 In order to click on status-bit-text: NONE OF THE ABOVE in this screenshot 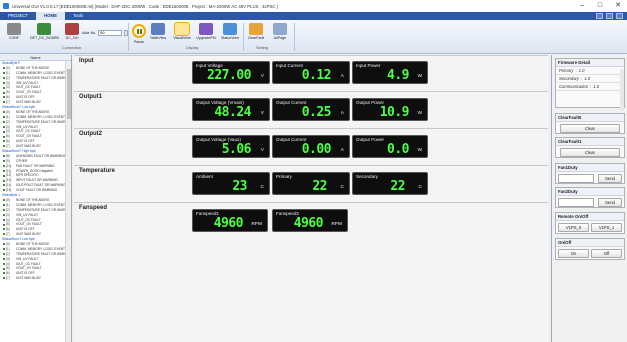, I will do `click(33, 199)`.